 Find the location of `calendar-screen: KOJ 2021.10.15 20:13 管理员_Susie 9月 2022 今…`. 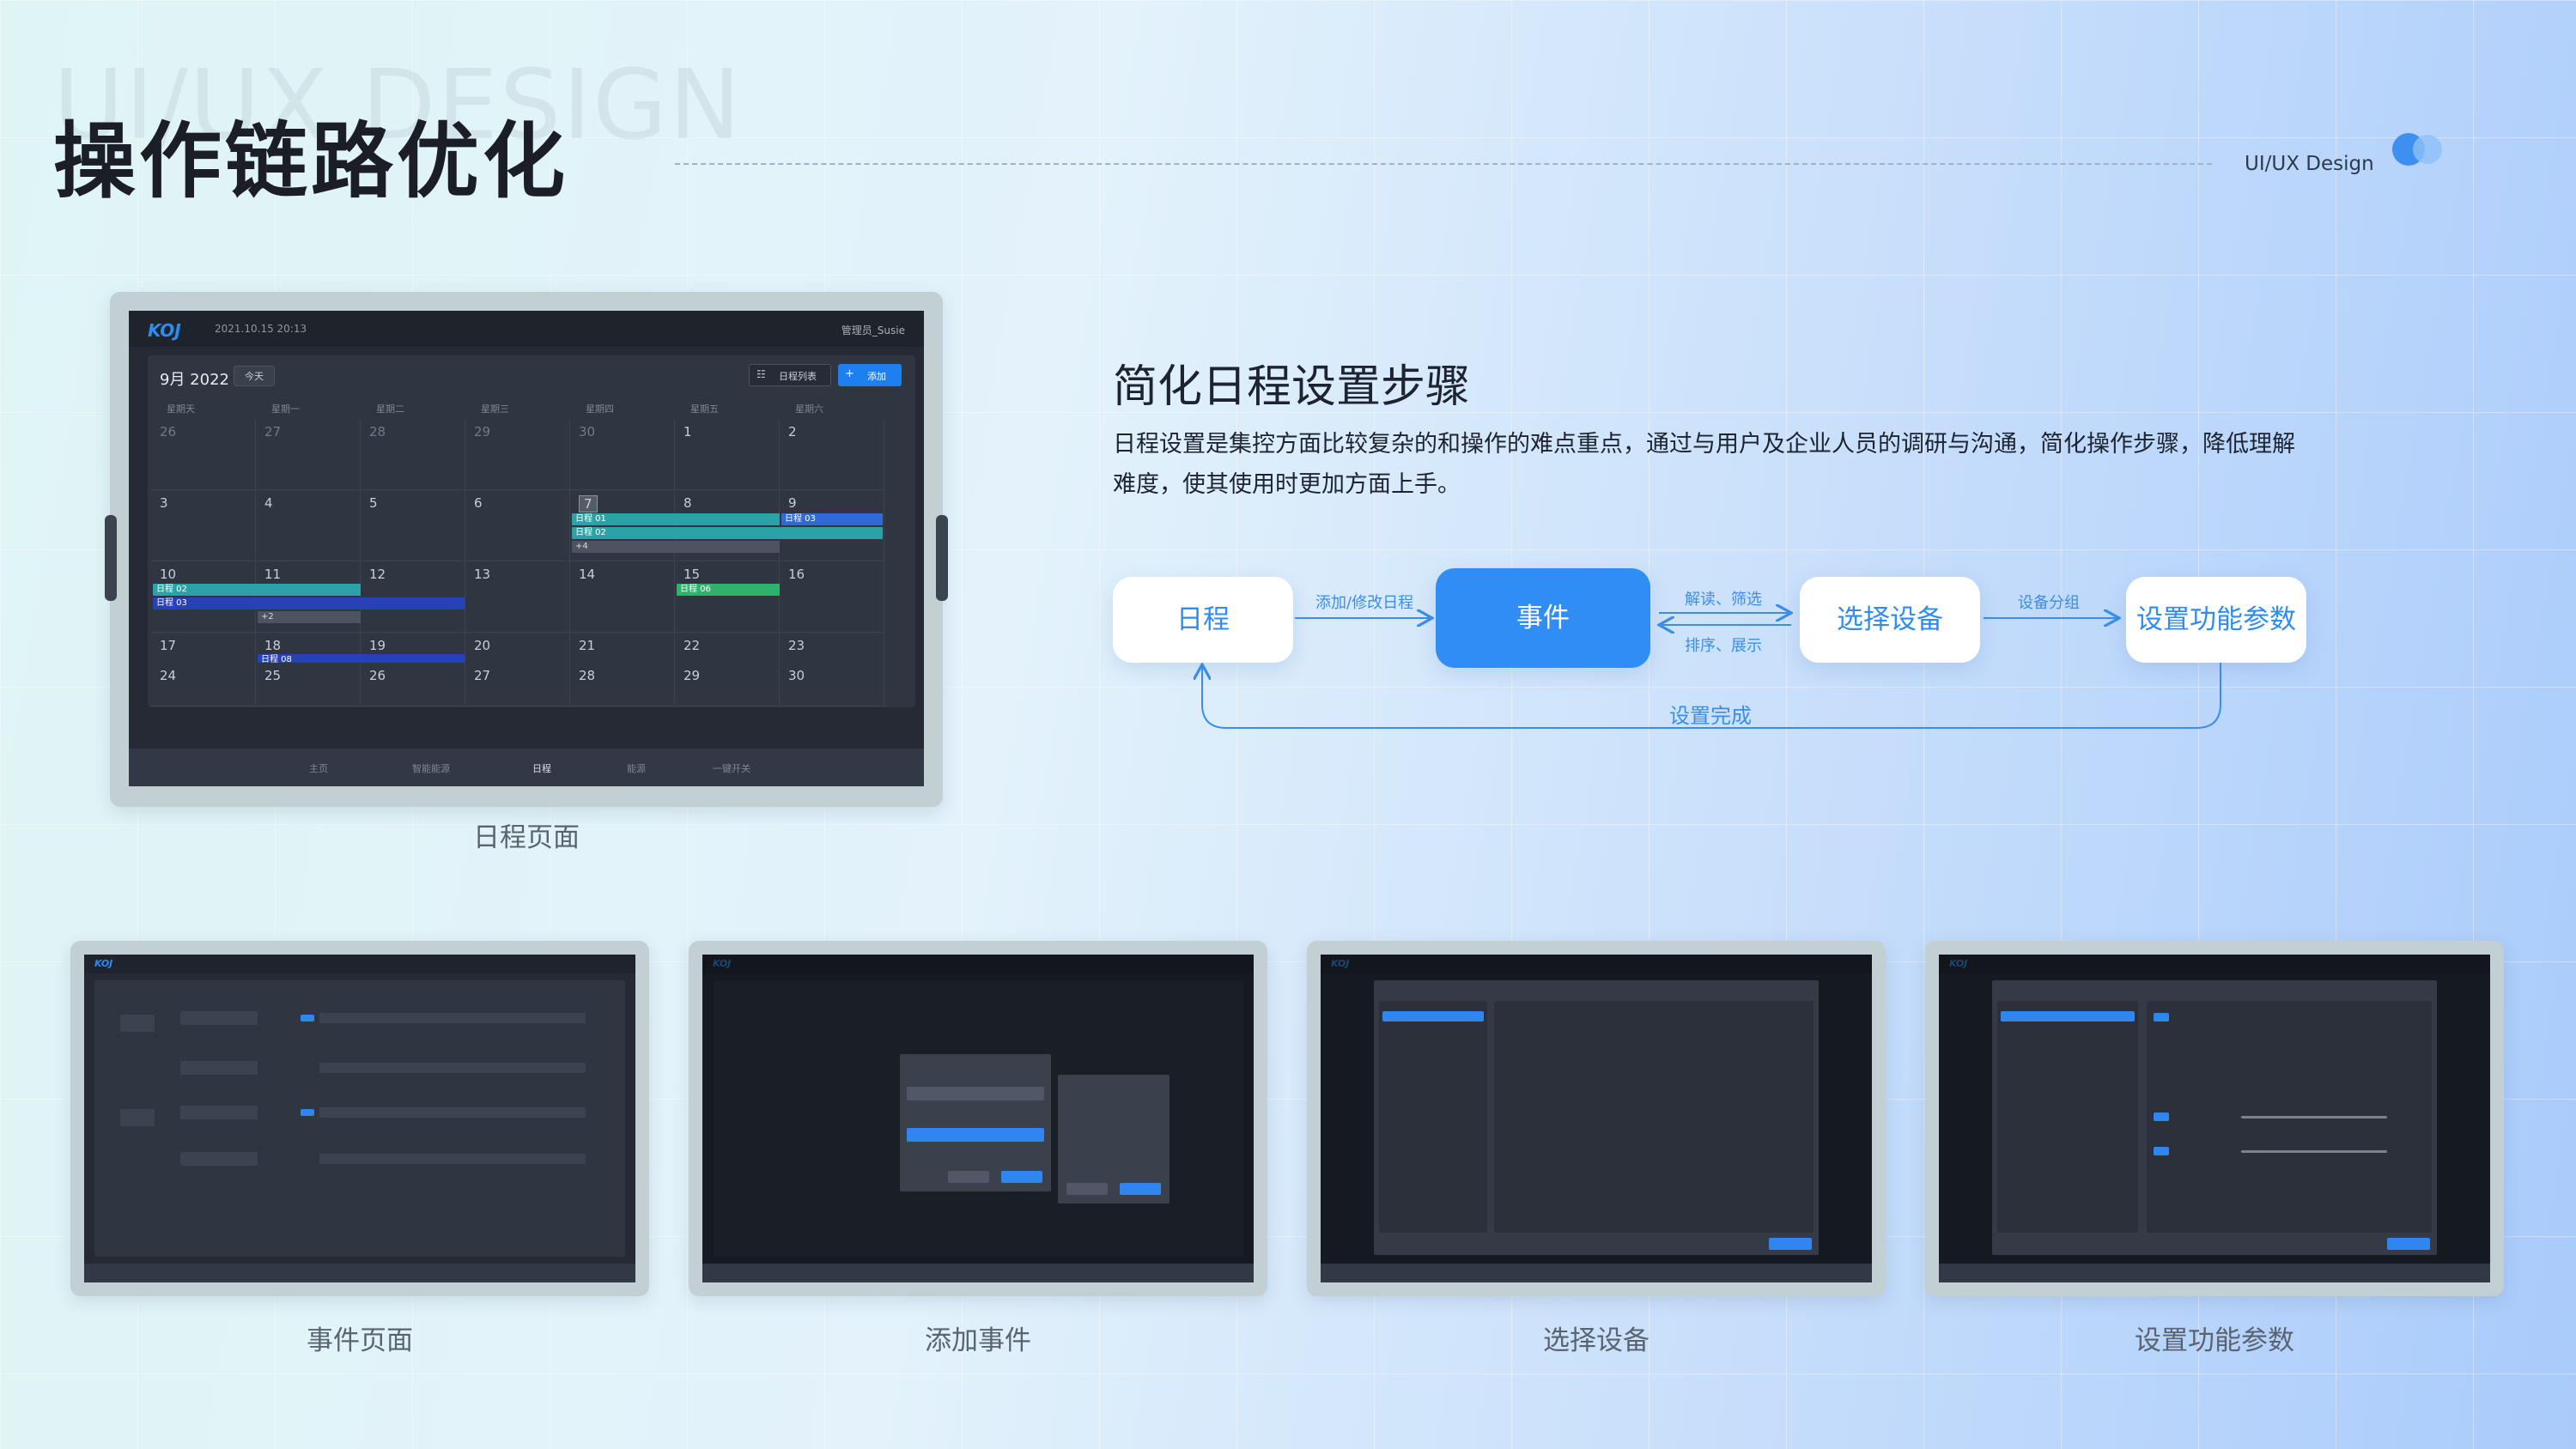

calendar-screen: KOJ 2021.10.15 20:13 管理员_Susie 9月 2022 今… is located at coordinates (526, 548).